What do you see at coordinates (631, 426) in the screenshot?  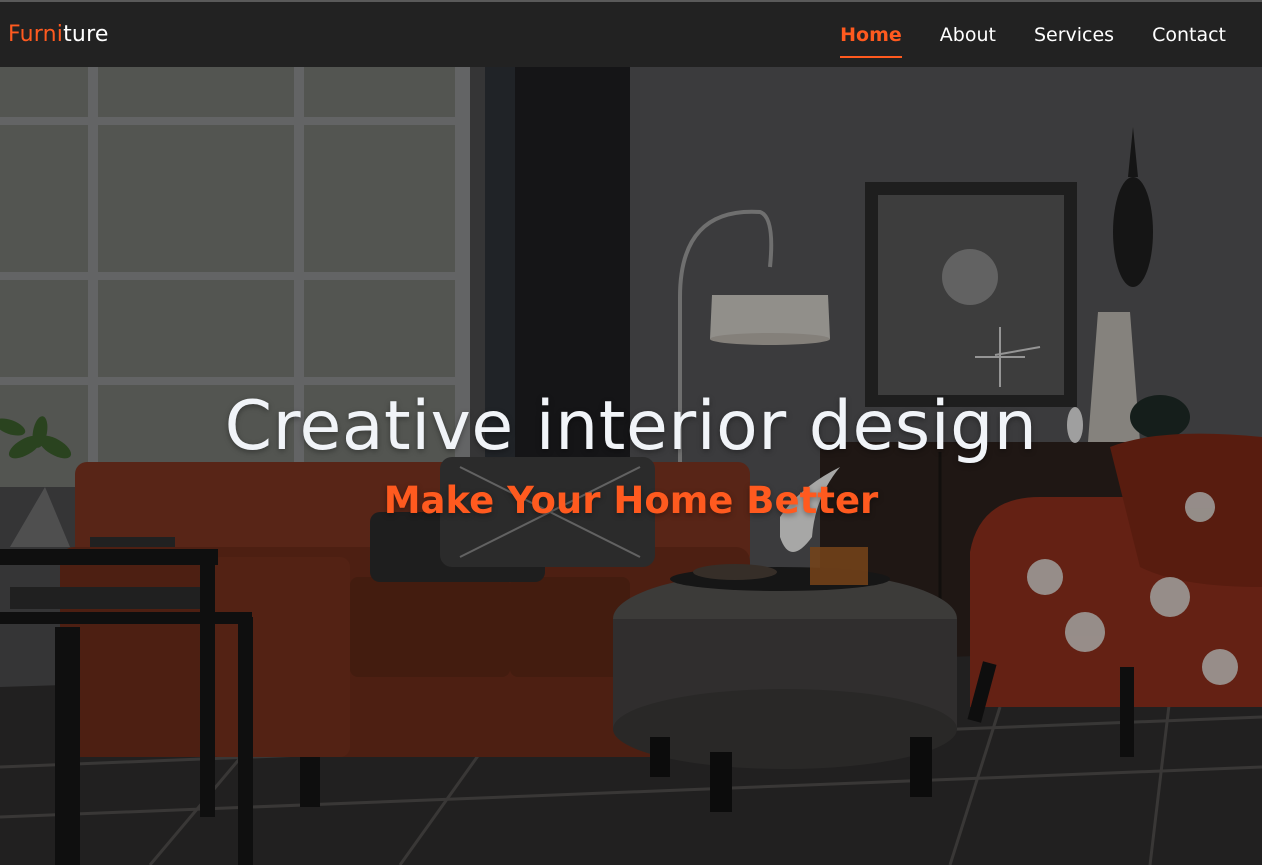 I see `hero-title: Creative interior design` at bounding box center [631, 426].